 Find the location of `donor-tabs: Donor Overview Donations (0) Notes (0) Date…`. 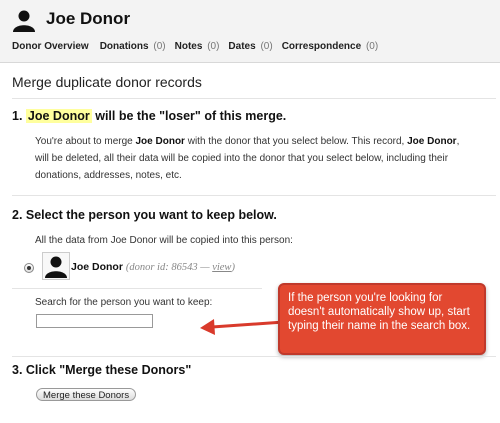

donor-tabs: Donor Overview Donations (0) Notes (0) Date… is located at coordinates (199, 46).